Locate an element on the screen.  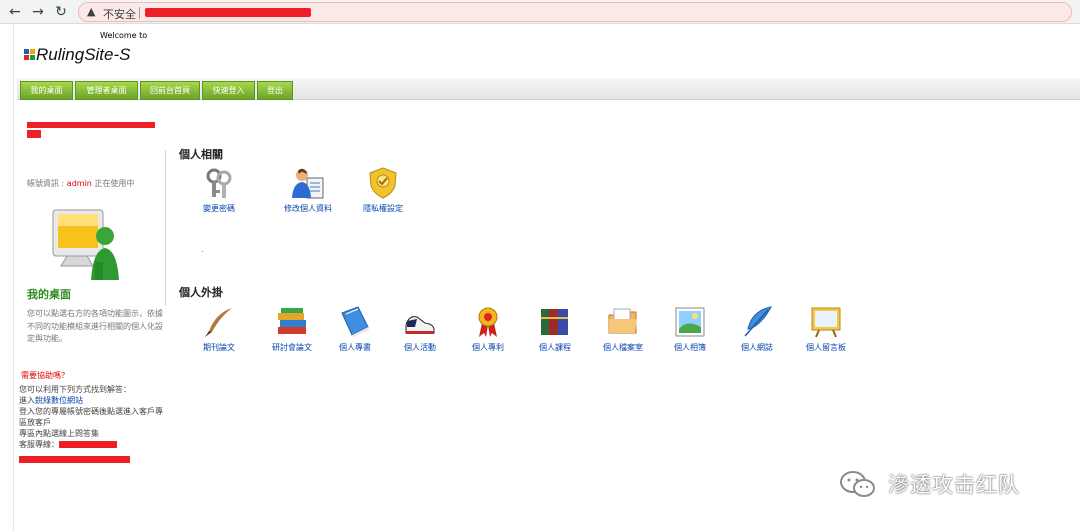
account-user: admin is located at coordinates (79, 183).